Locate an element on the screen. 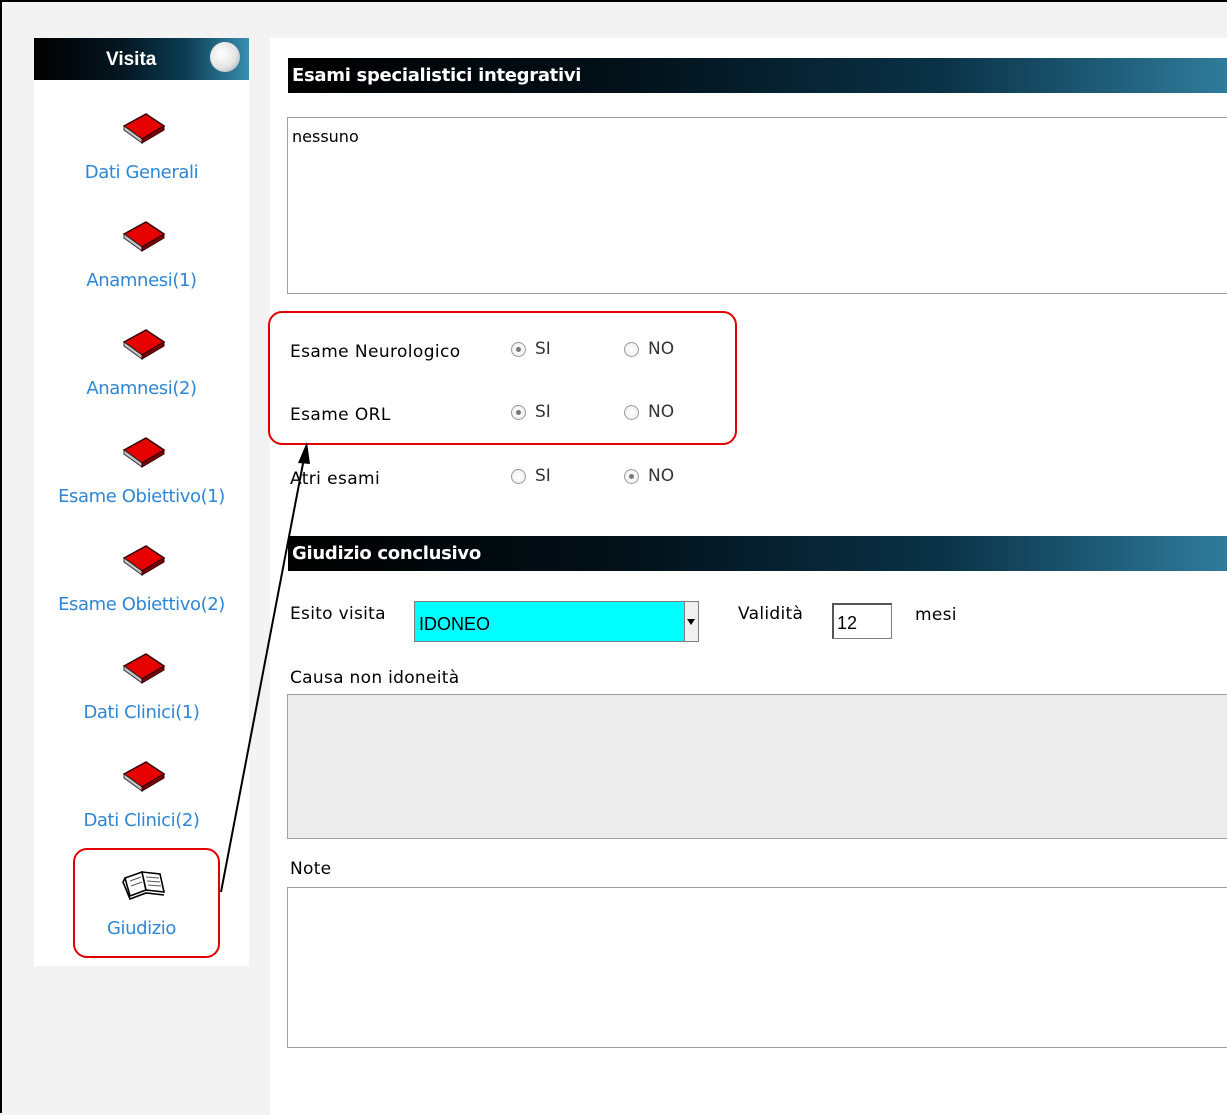 This screenshot has height=1115, width=1227. radio-checked-icon is located at coordinates (631, 476).